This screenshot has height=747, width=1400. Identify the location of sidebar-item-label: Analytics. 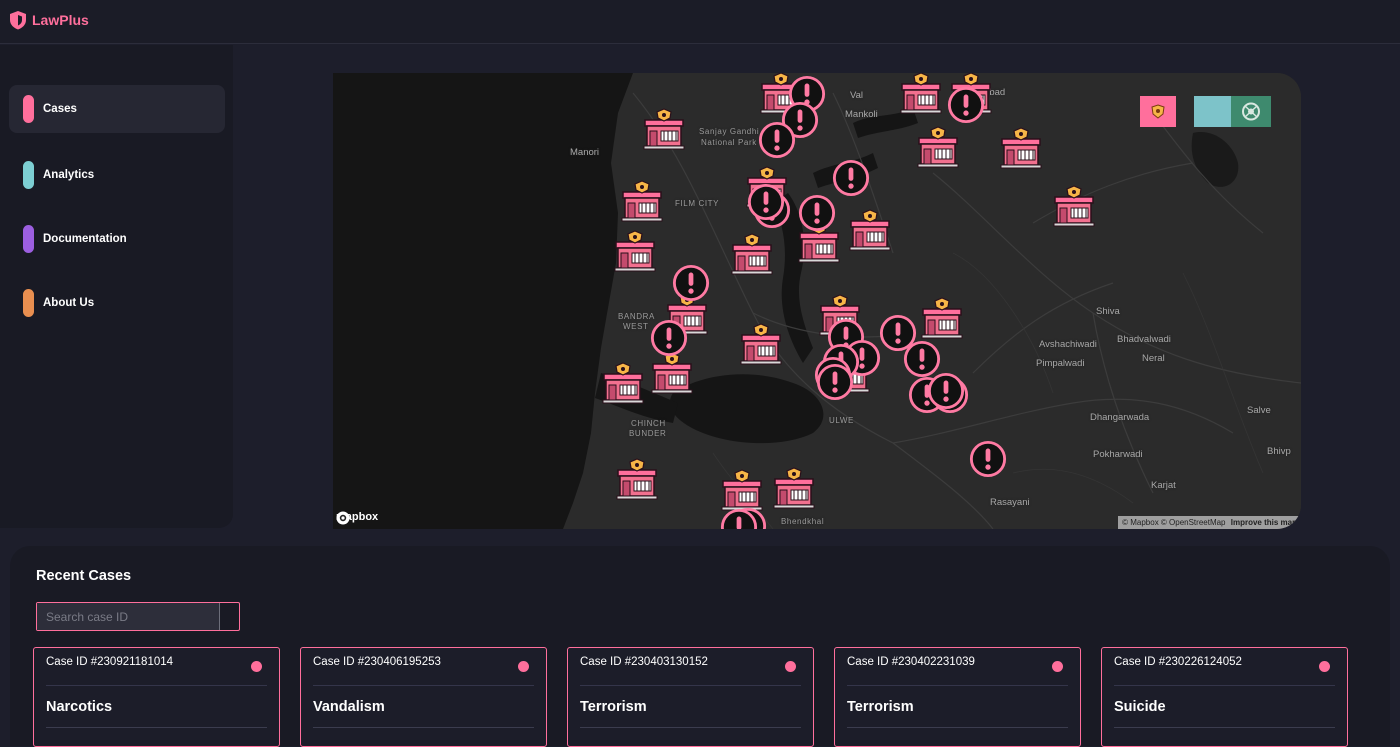
(69, 175).